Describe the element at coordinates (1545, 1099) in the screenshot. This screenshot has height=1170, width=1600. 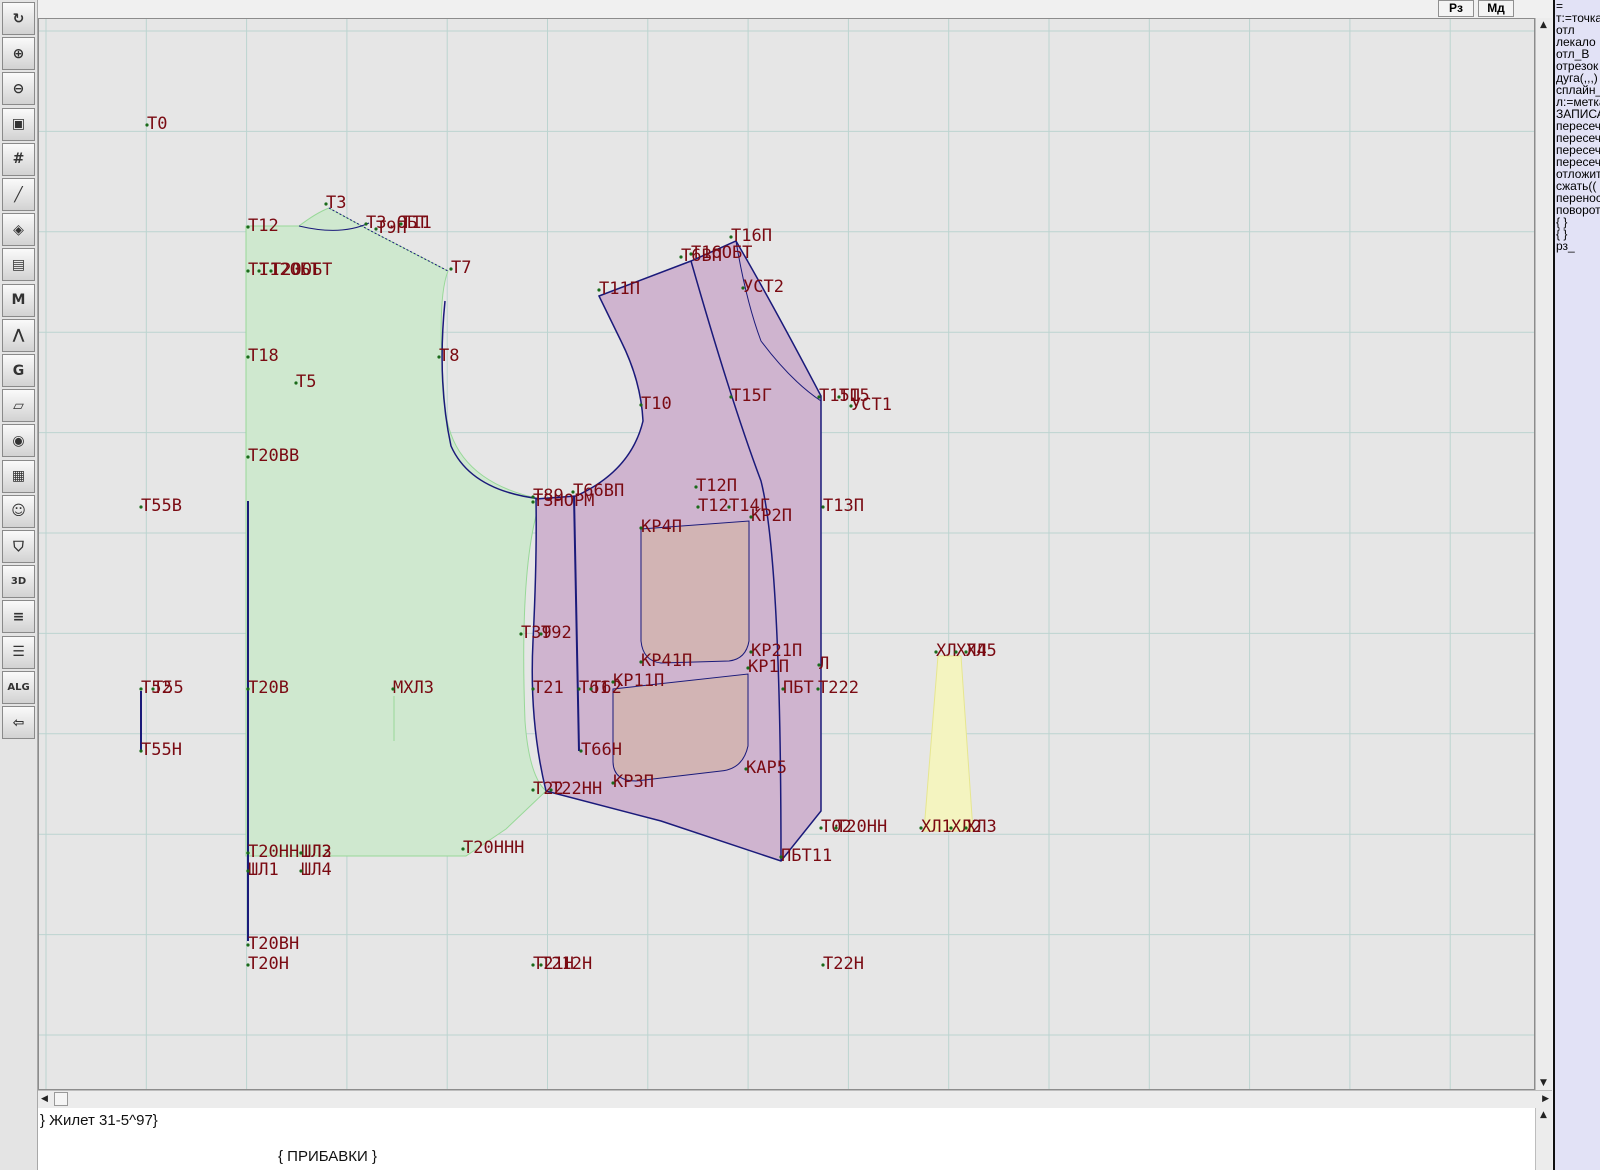
I see `scroll-right-icon: ▶` at that location.